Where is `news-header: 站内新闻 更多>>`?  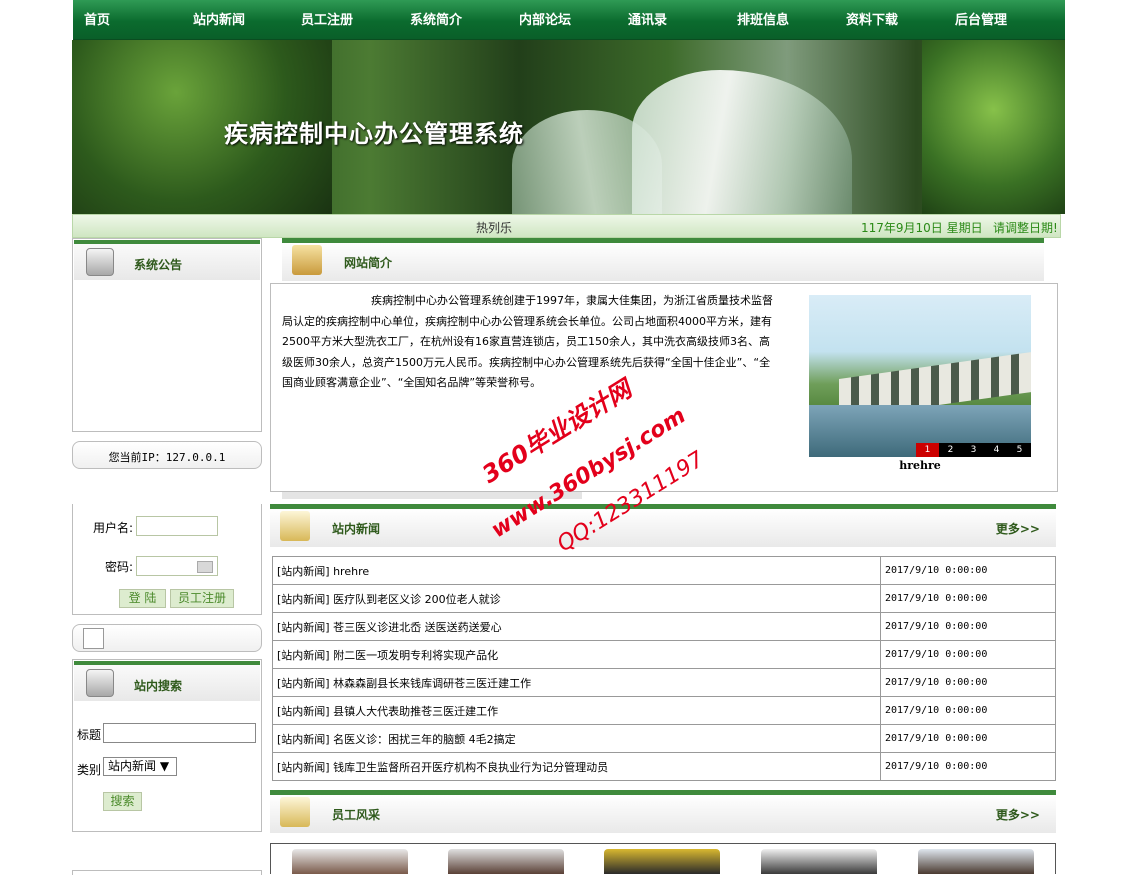
news-header: 站内新闻 更多>> is located at coordinates (663, 525).